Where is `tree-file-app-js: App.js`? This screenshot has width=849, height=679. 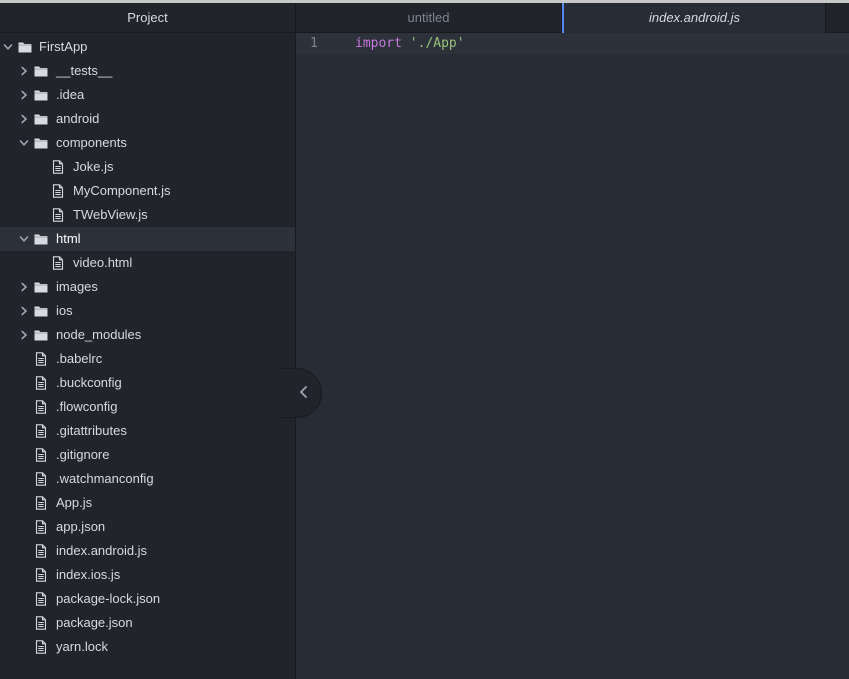
tree-file-app-js: App.js is located at coordinates (147, 503).